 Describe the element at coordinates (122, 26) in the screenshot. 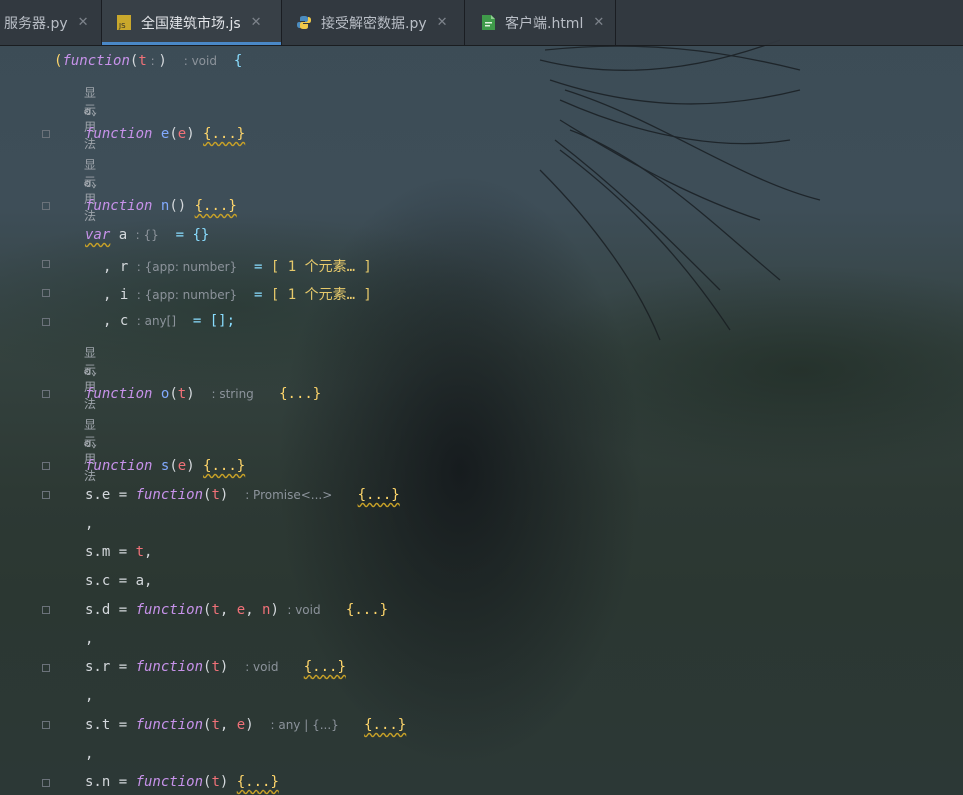

I see `svg-text: JS` at that location.